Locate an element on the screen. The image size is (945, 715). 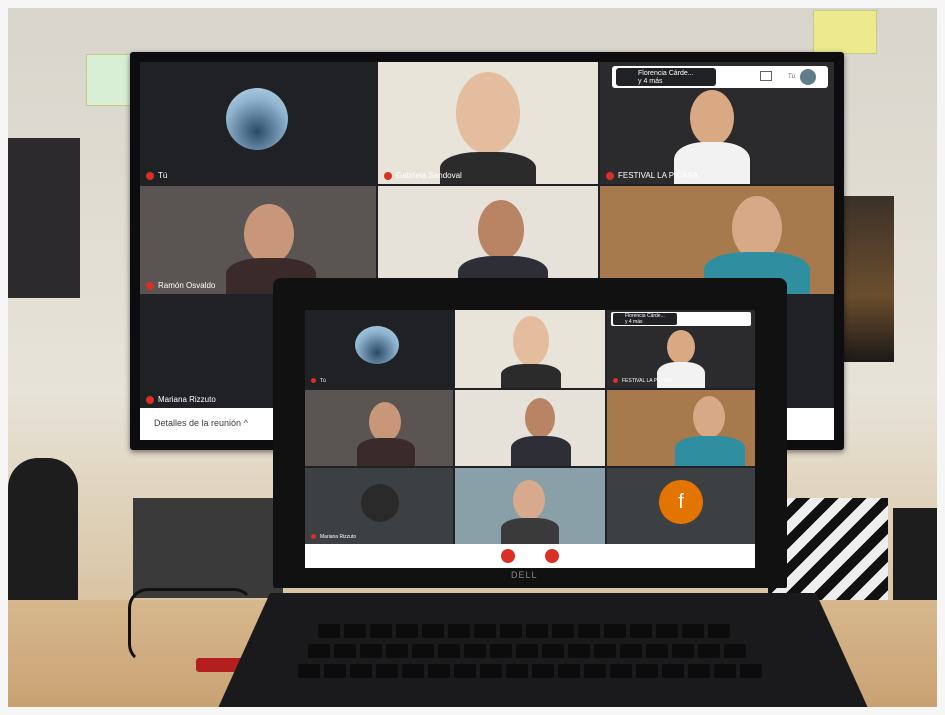
speaker-right is located at coordinates (915, 555).